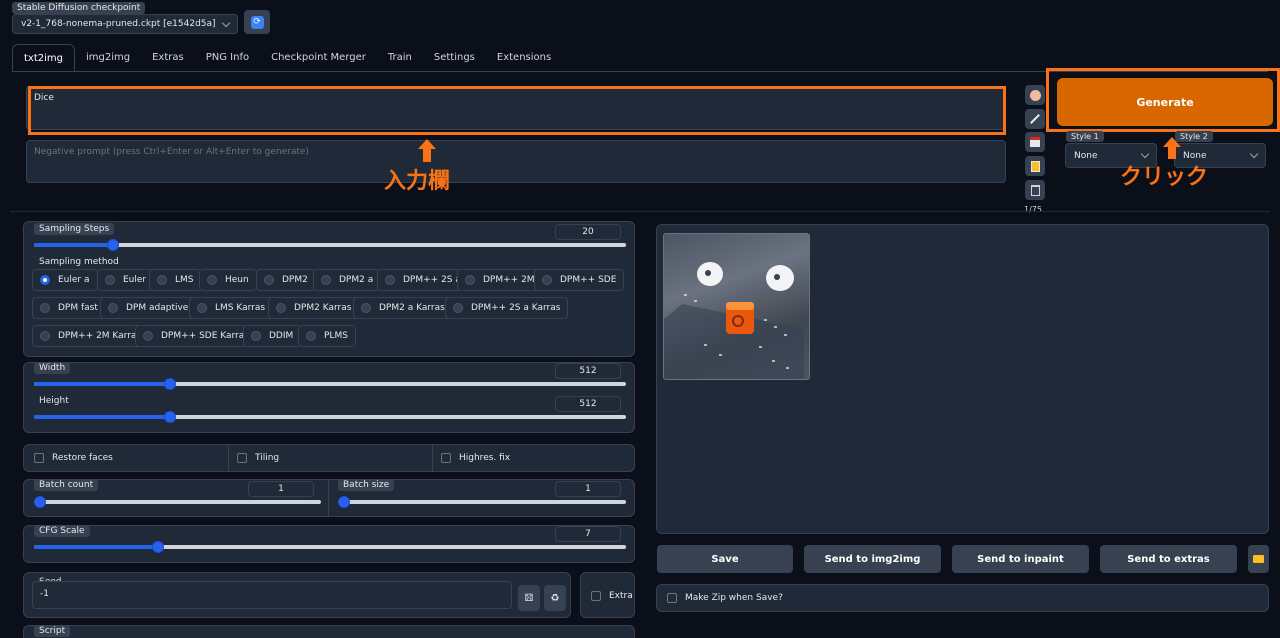 The height and width of the screenshot is (638, 1280). What do you see at coordinates (258, 458) in the screenshot?
I see `tiling-checkbox: Tiling` at bounding box center [258, 458].